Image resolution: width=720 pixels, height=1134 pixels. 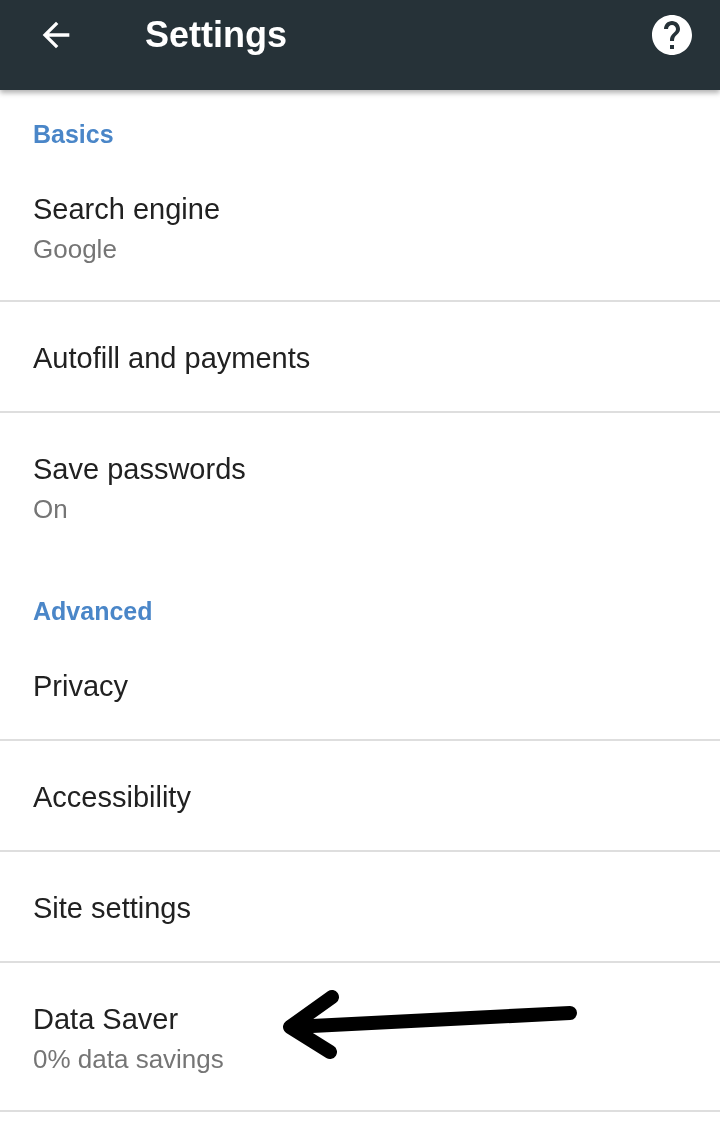 I want to click on setting-title: Site settings, so click(x=112, y=908).